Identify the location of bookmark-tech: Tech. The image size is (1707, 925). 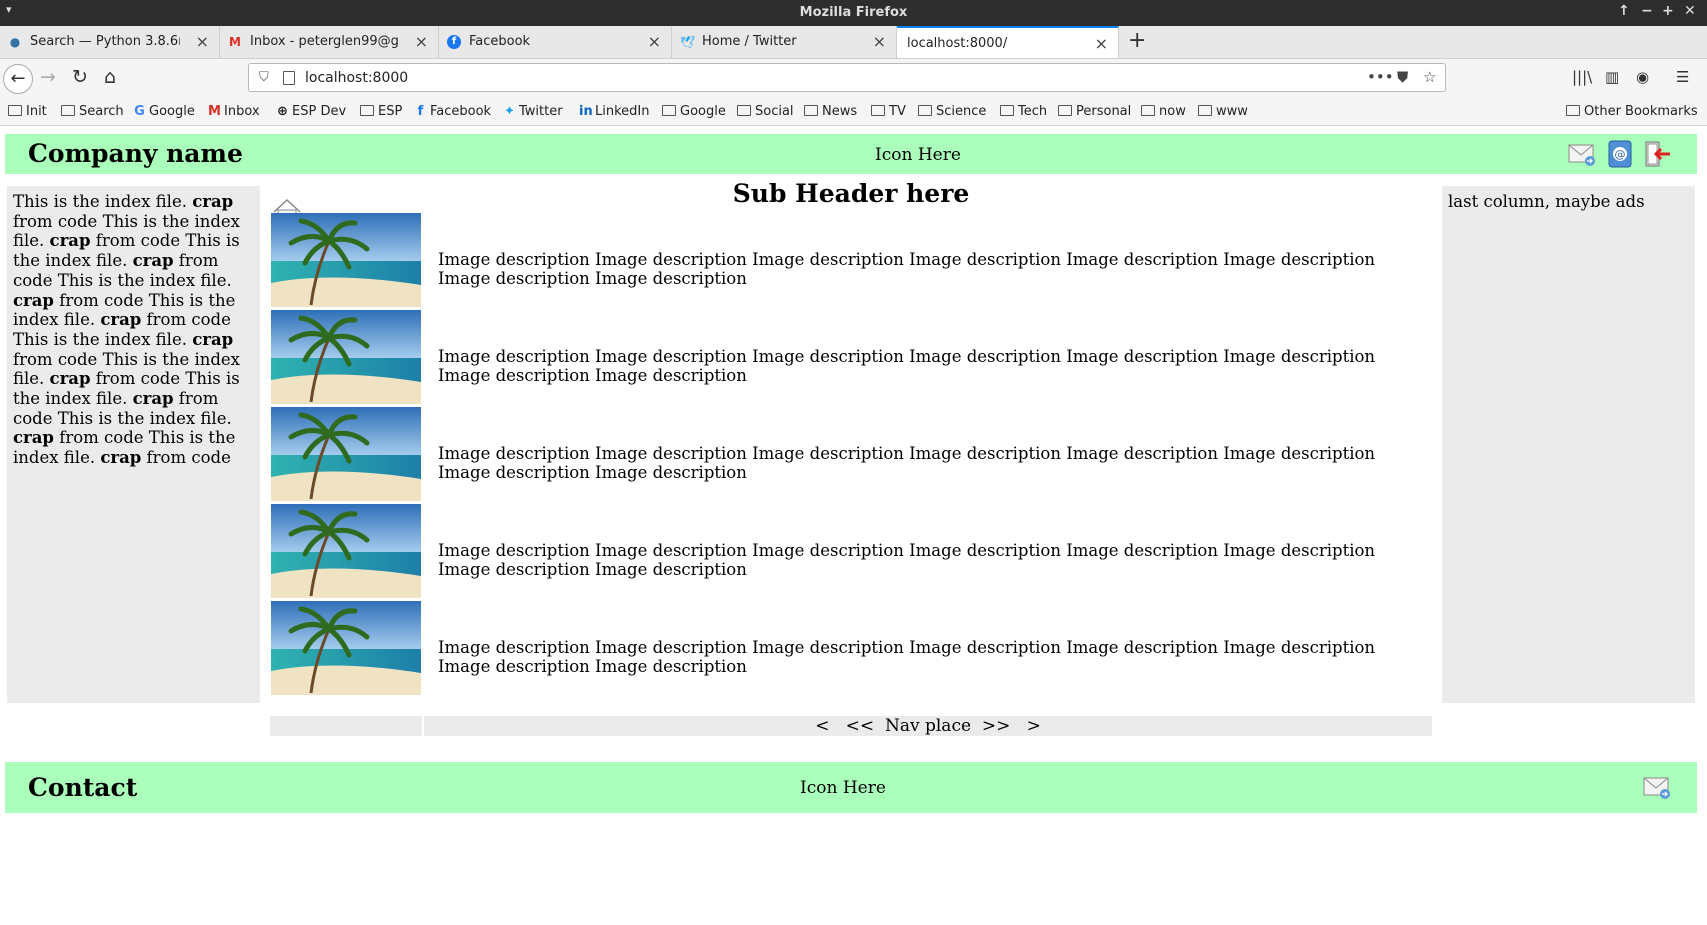
(1023, 111).